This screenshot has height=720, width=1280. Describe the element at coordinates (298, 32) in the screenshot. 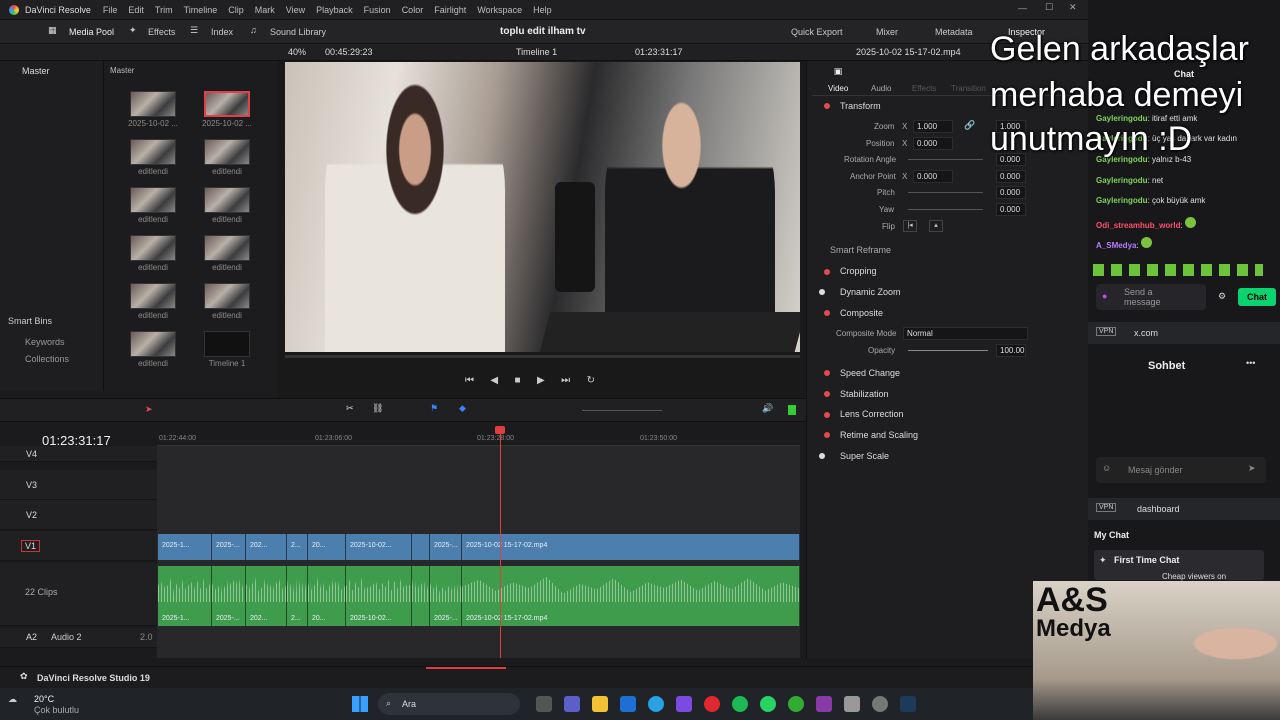

I see `sound-library-button: Sound Library` at that location.